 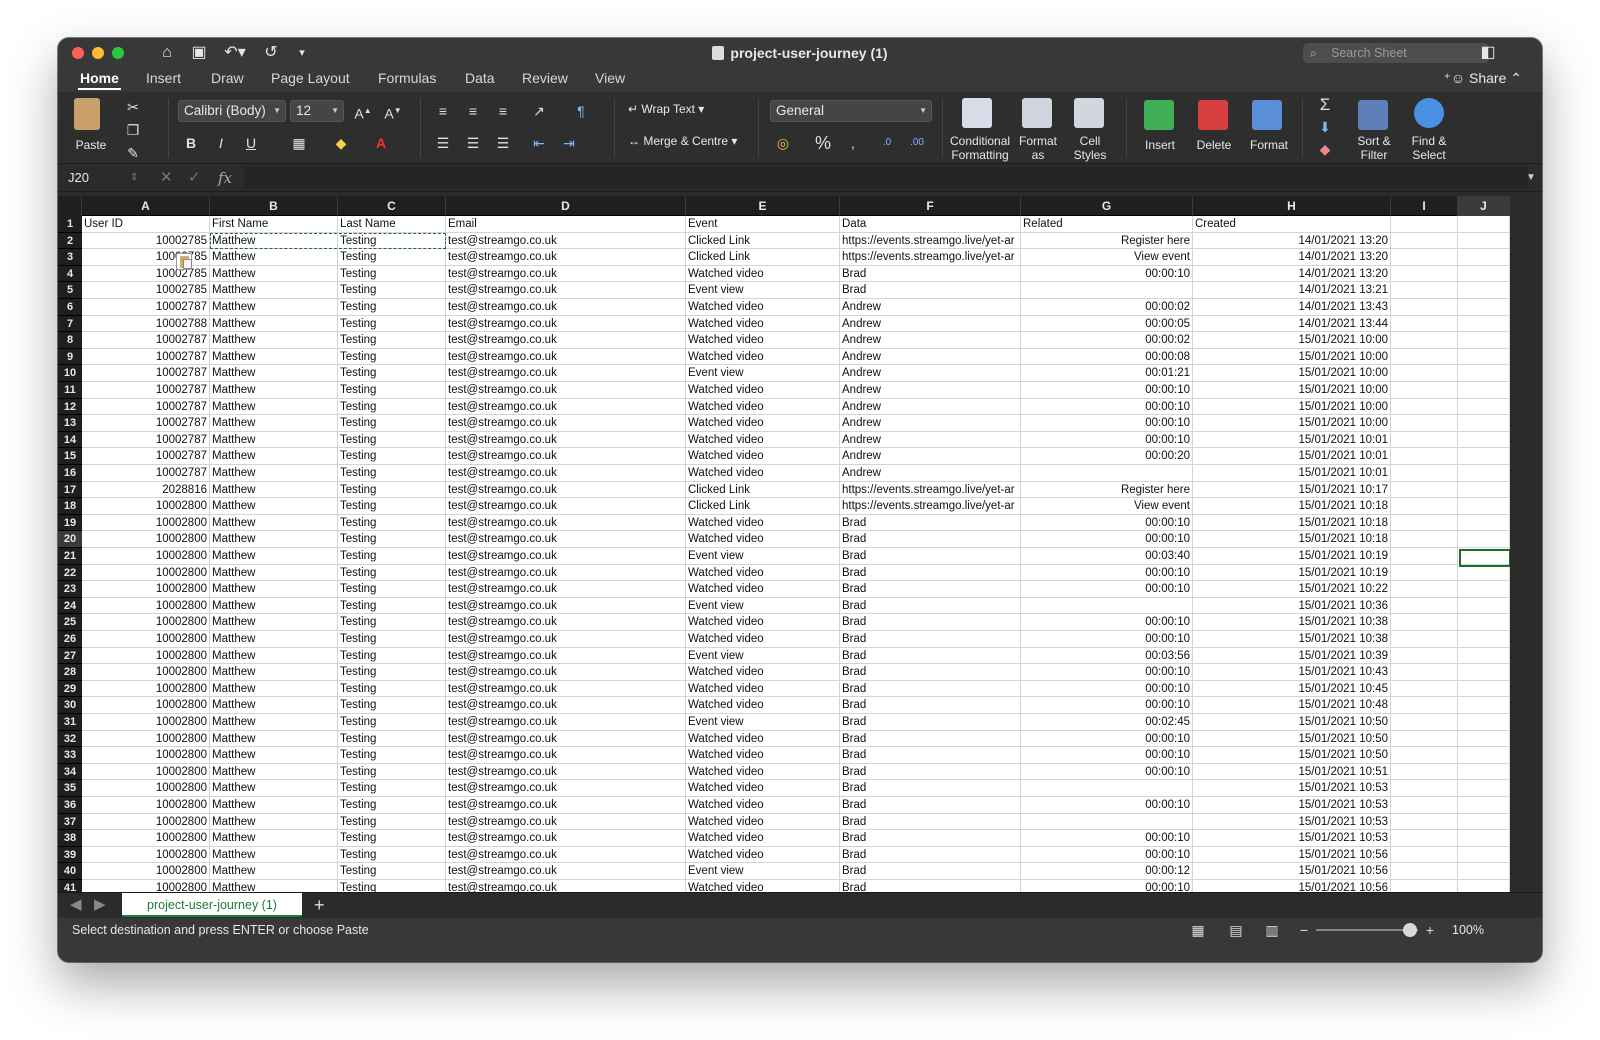 I want to click on row-header: 17, so click(x=70, y=490).